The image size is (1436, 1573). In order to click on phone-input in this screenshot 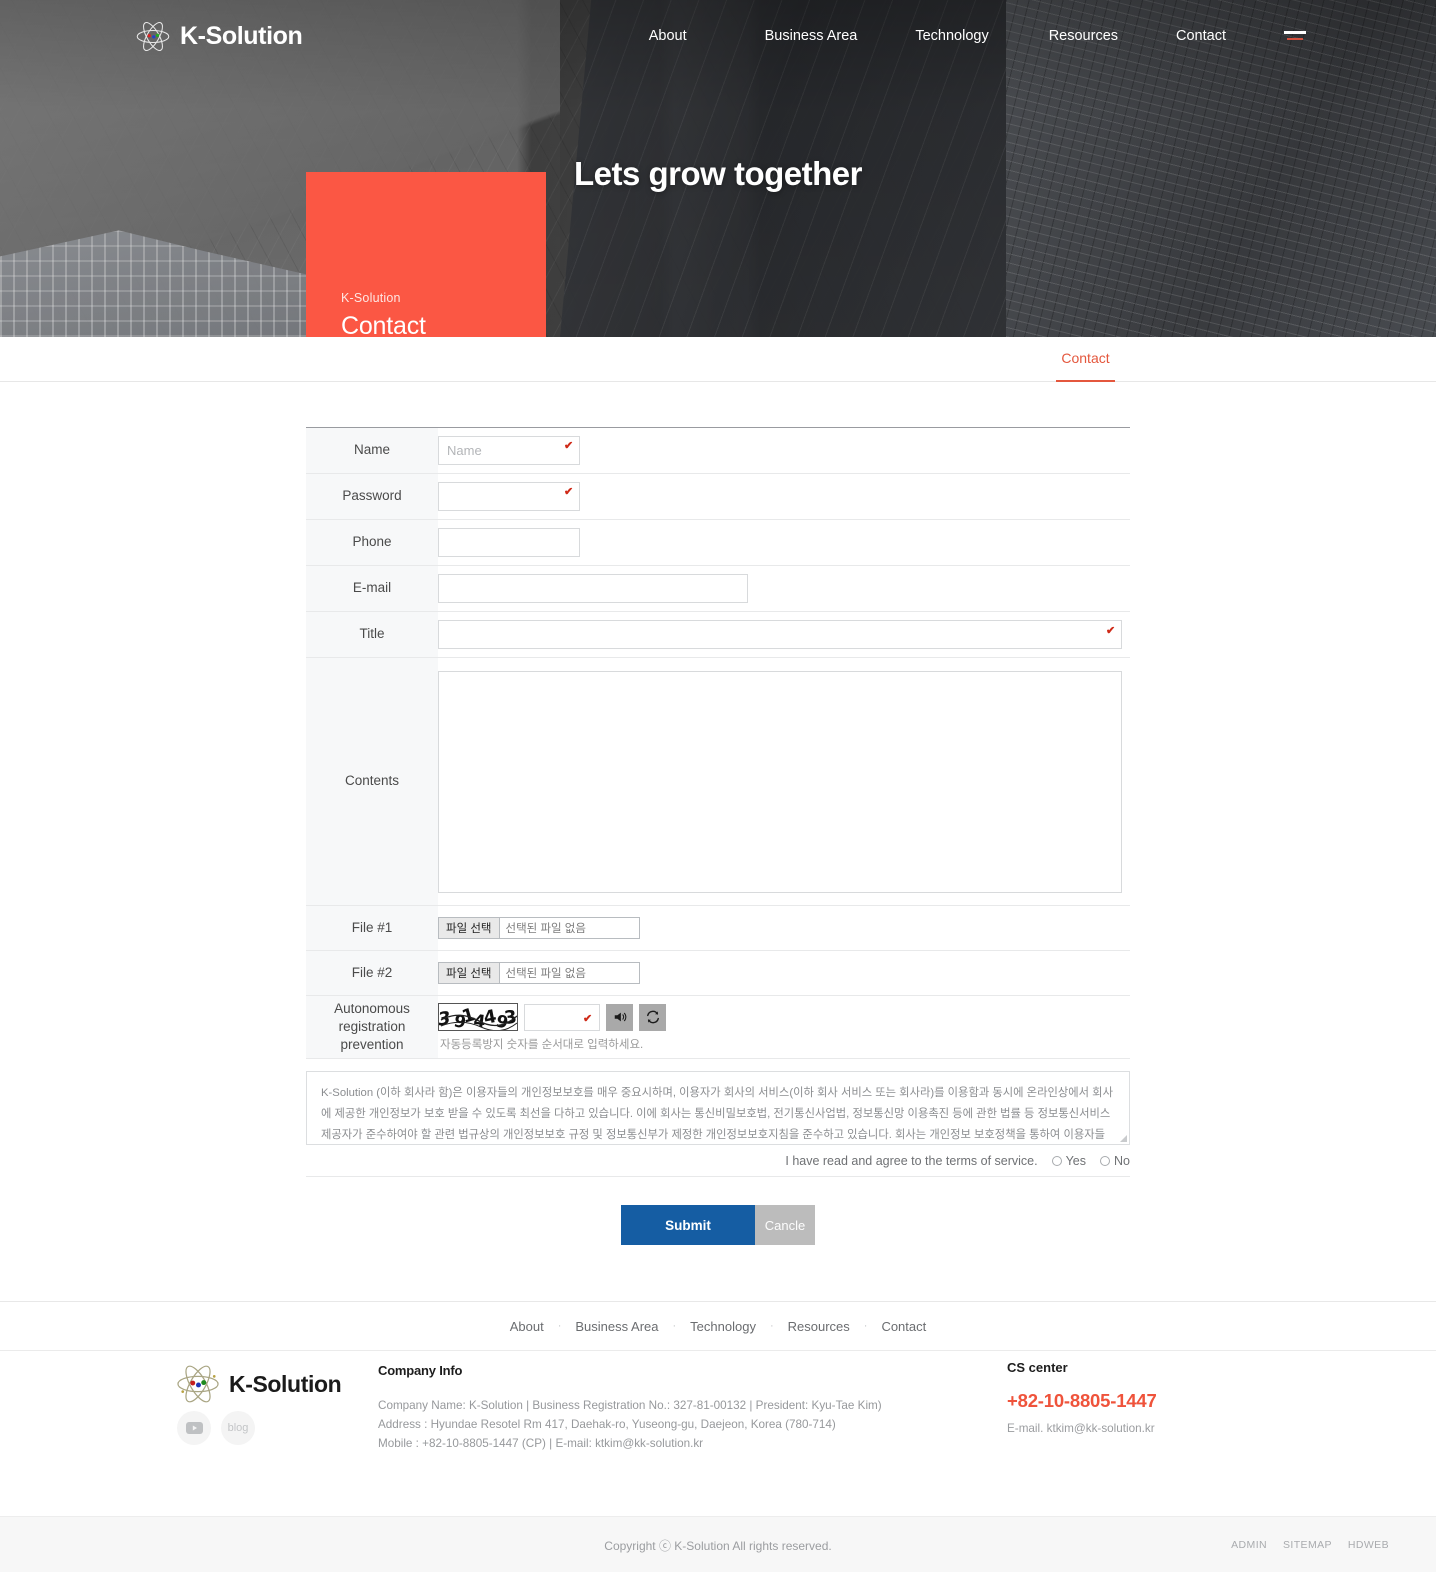, I will do `click(509, 542)`.